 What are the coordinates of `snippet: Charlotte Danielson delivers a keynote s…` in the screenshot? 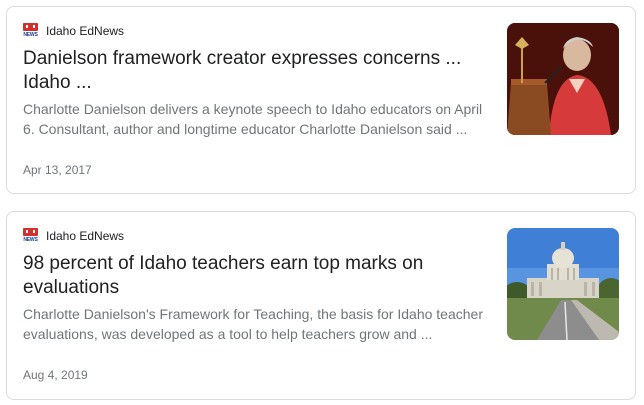 It's located at (253, 119).